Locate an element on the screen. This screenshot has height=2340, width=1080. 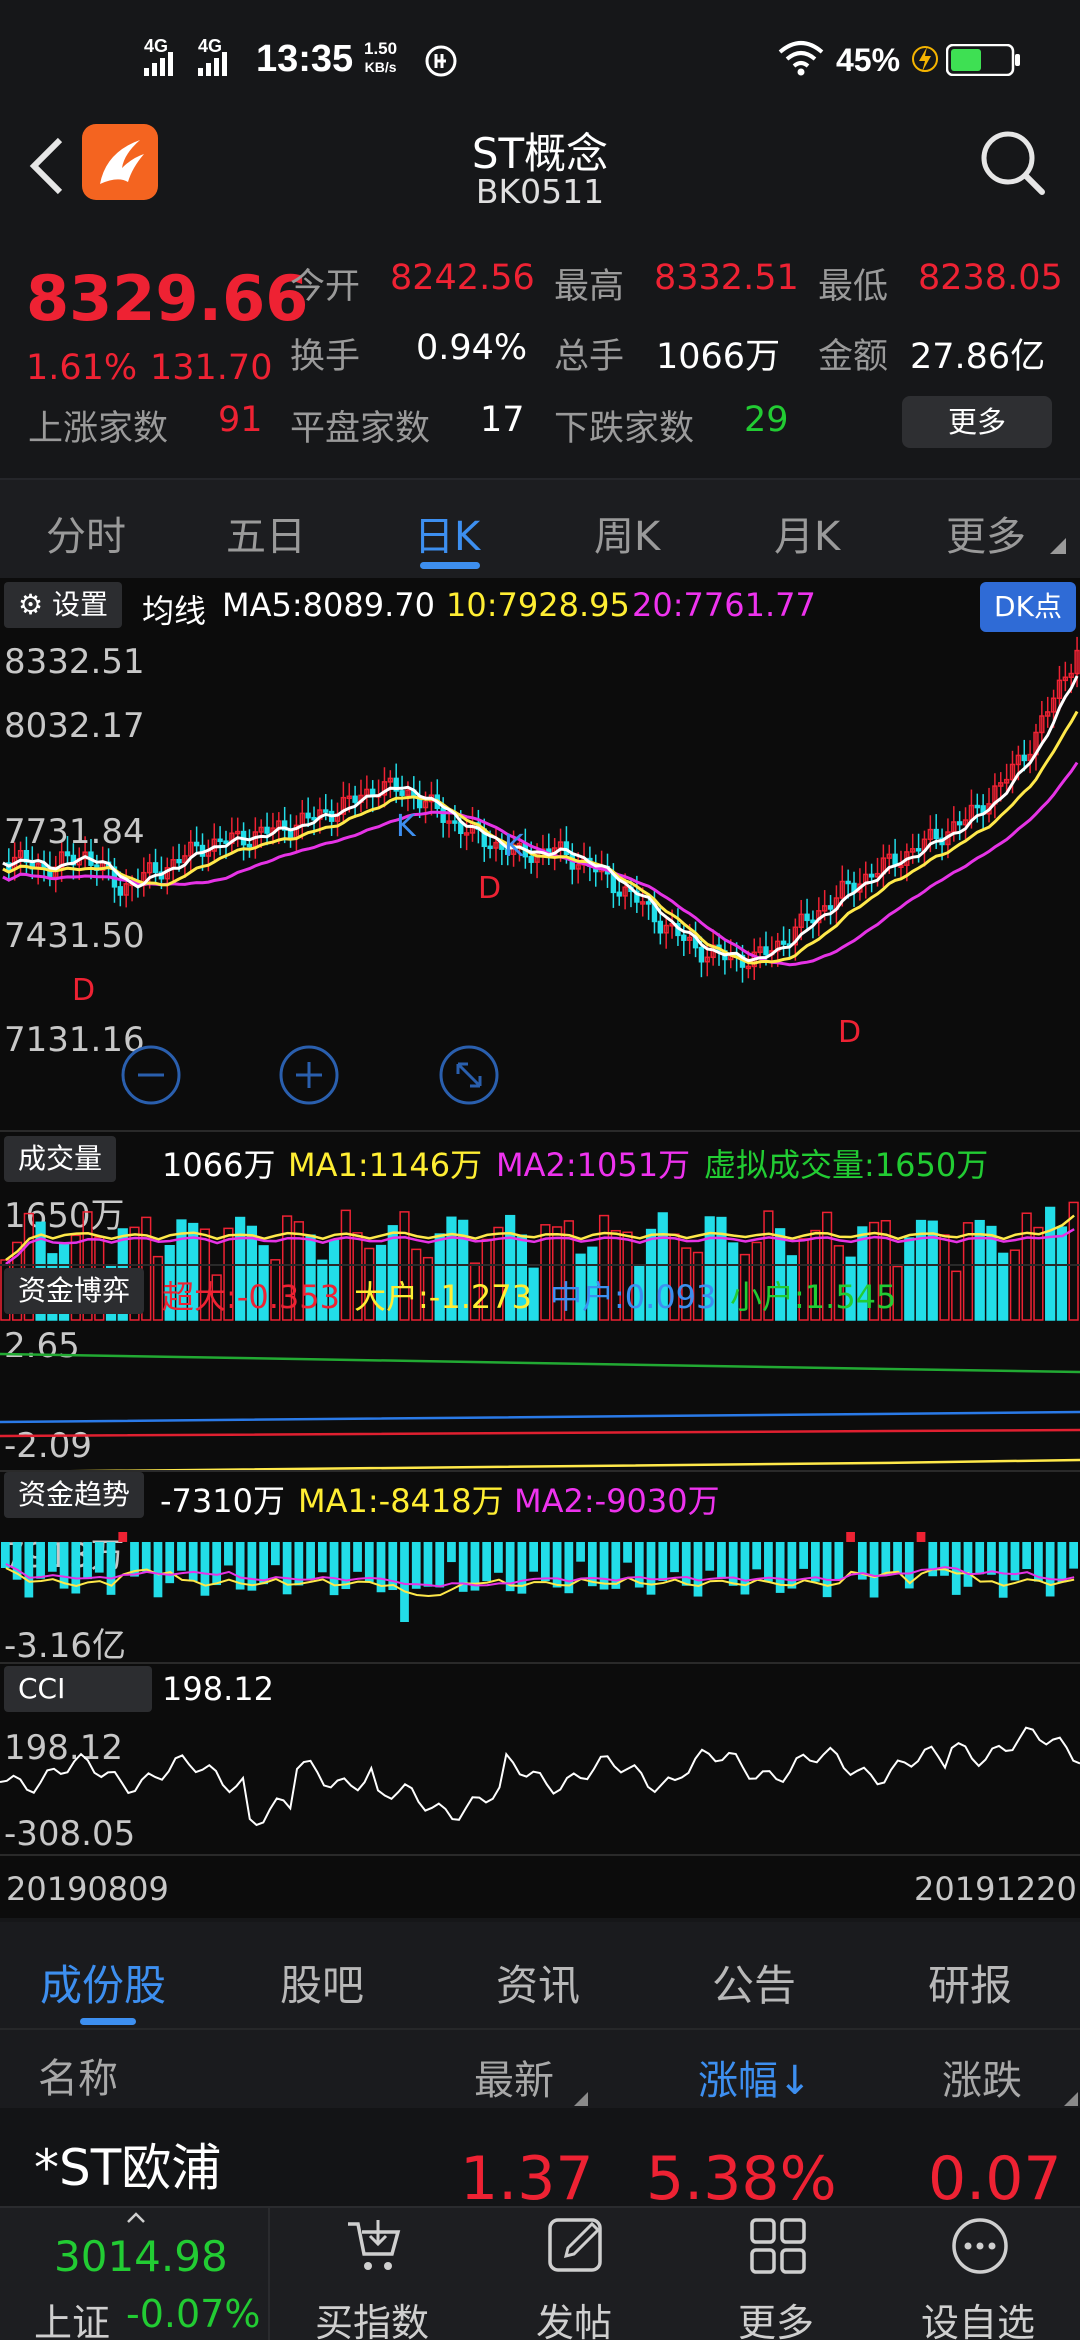
index-ticker: 3014.98 上证 -0.07% is located at coordinates (135, 2274).